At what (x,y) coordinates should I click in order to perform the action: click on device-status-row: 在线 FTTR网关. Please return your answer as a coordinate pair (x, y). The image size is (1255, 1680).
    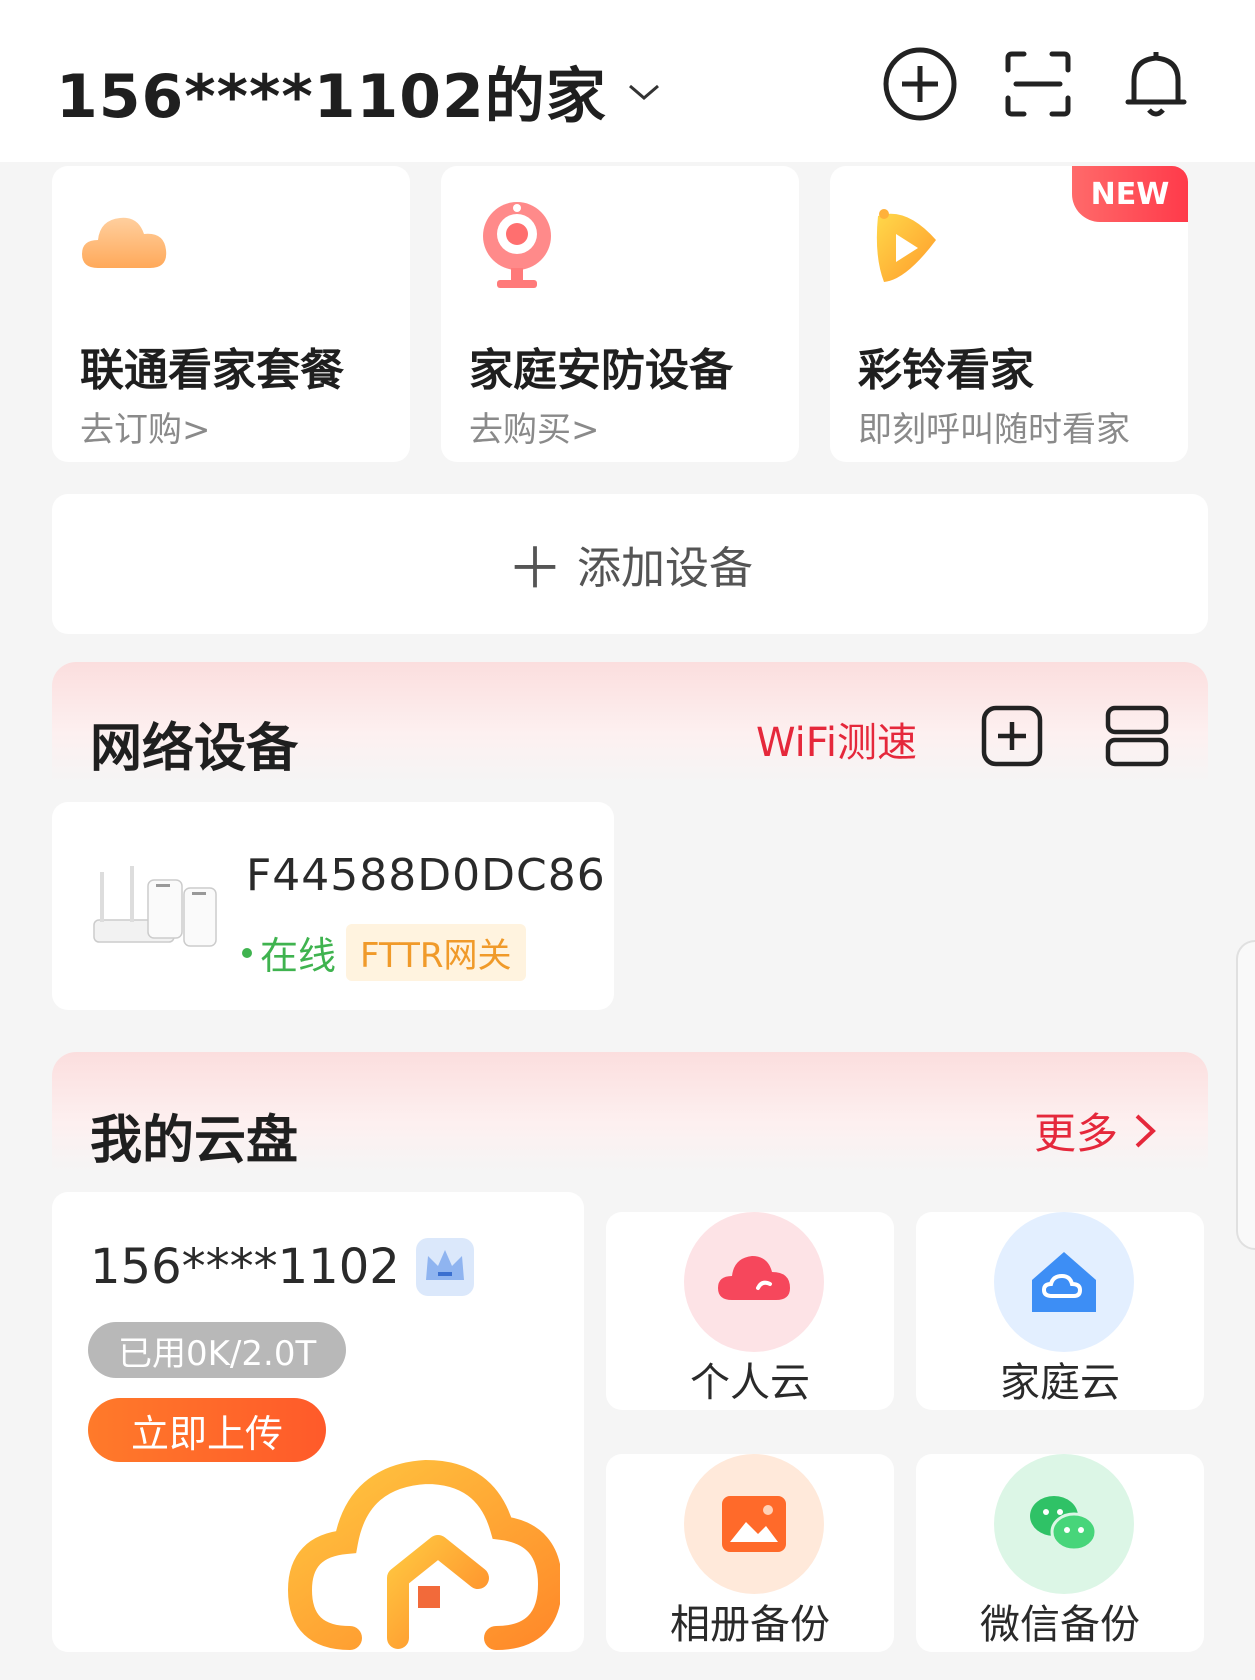
    Looking at the image, I should click on (384, 952).